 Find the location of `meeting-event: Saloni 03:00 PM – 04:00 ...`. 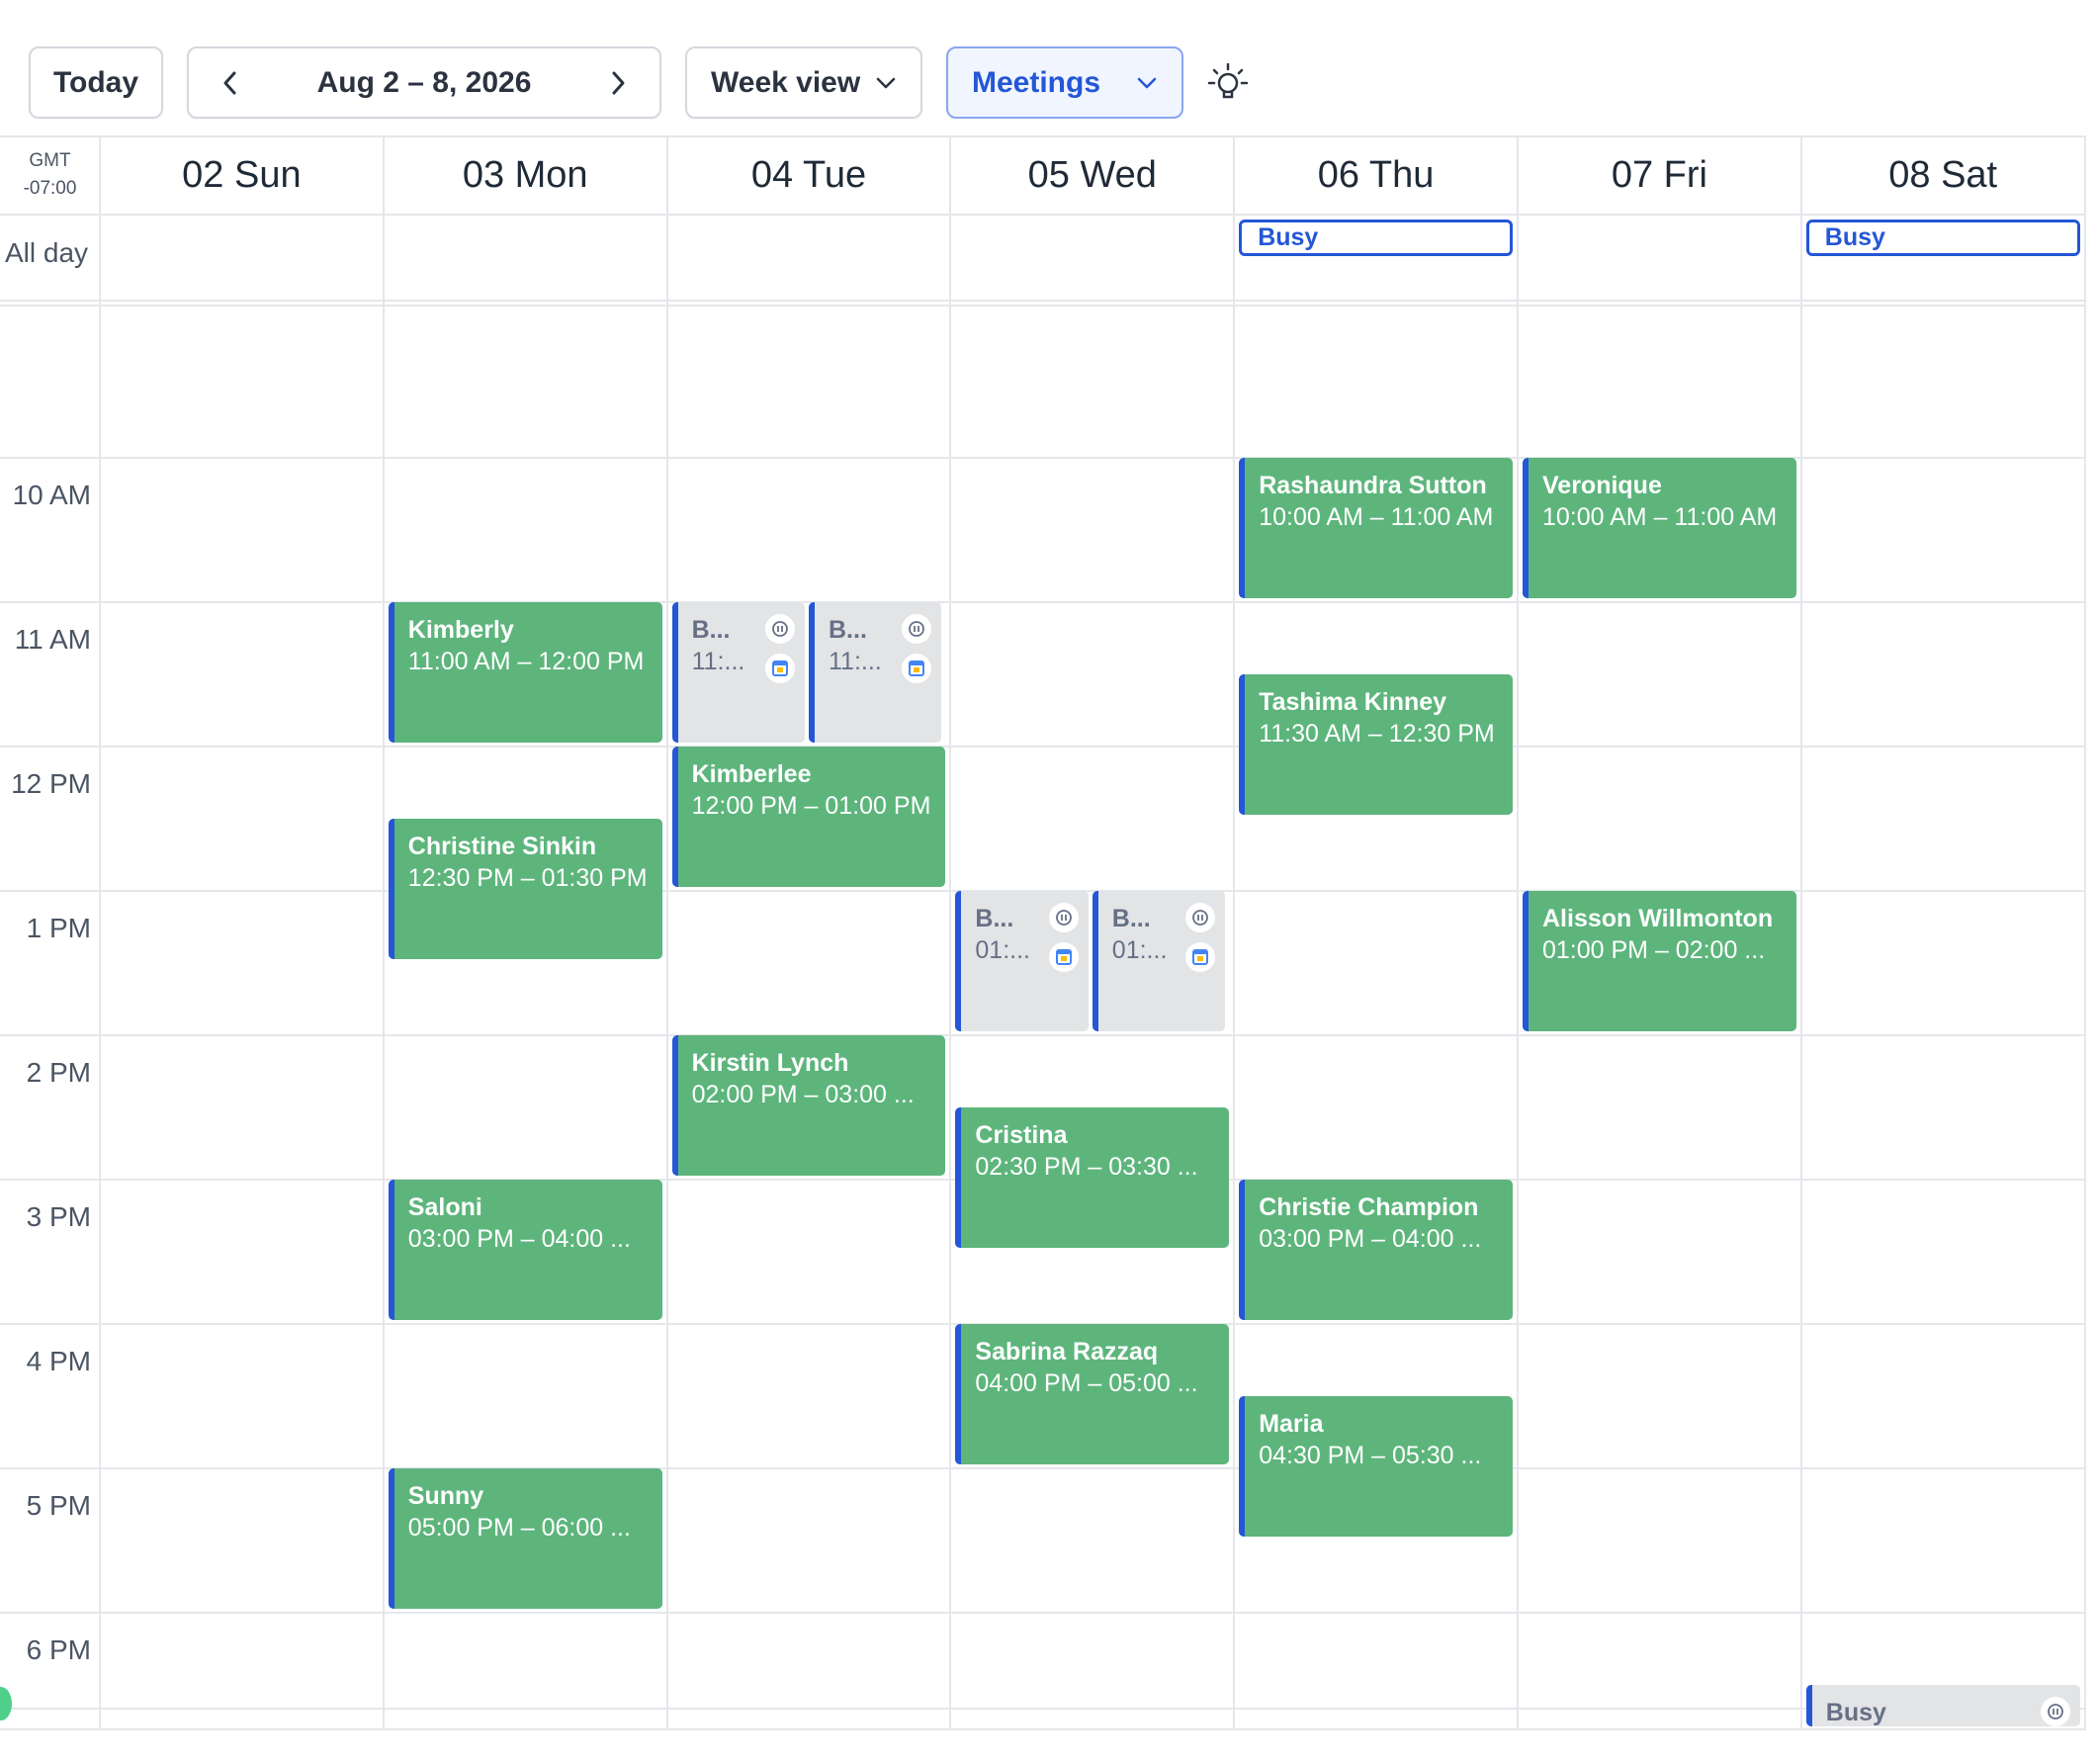

meeting-event: Saloni 03:00 PM – 04:00 ... is located at coordinates (525, 1250).